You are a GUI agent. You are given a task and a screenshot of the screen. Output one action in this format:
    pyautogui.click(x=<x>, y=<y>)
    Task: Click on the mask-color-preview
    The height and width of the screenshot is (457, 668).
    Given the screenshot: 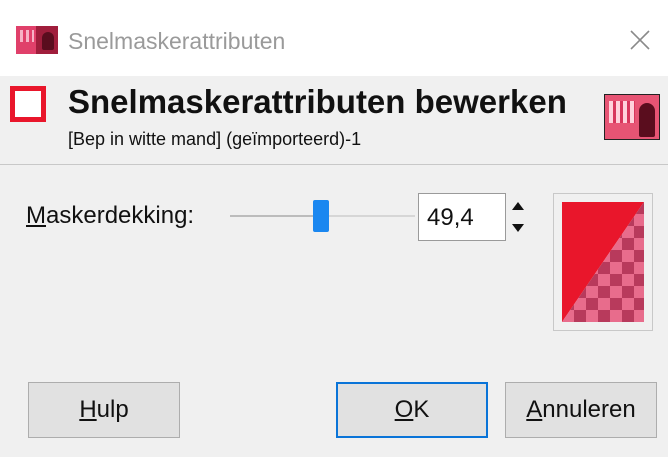 What is the action you would take?
    pyautogui.click(x=603, y=262)
    